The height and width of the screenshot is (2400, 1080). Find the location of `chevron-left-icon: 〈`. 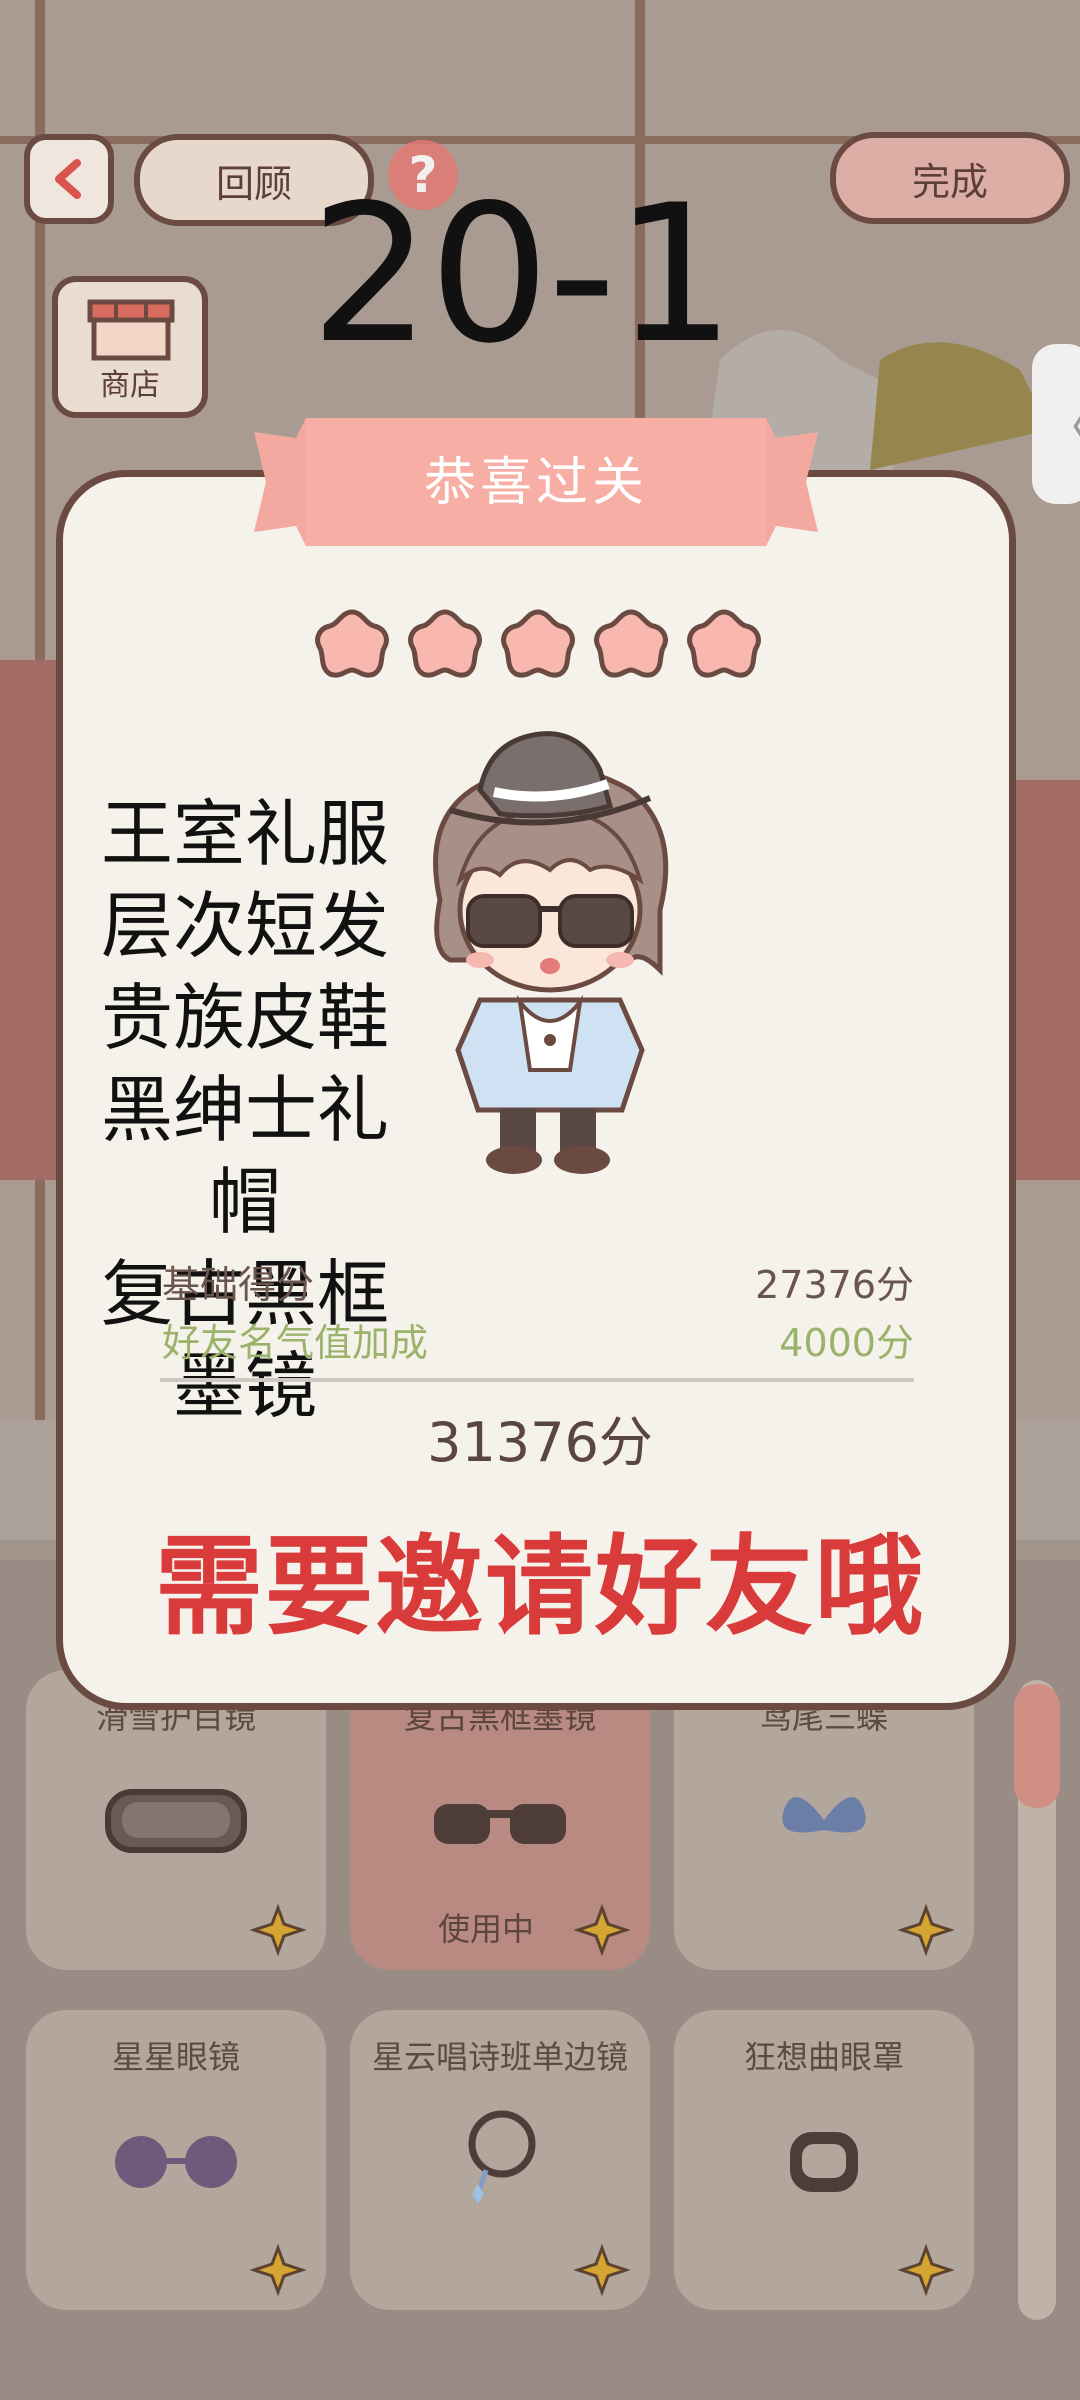

chevron-left-icon: 〈 is located at coordinates (1062, 424).